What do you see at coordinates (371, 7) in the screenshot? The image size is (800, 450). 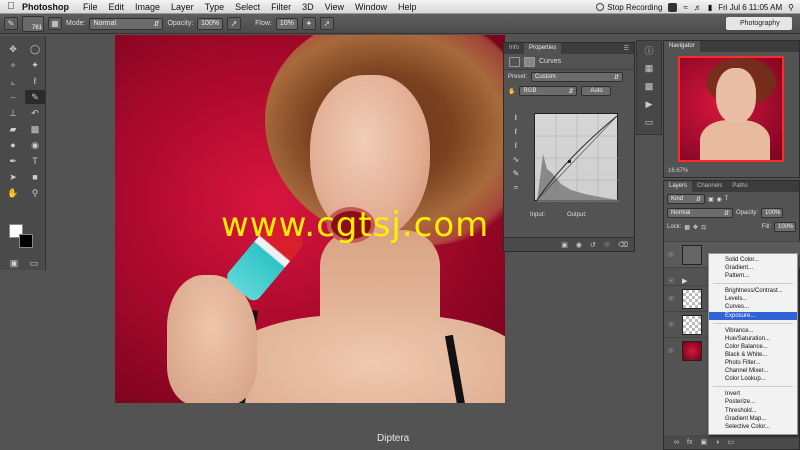 I see `menu-window: Window` at bounding box center [371, 7].